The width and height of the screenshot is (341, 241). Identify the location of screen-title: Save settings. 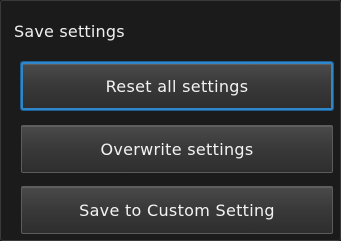
(69, 31).